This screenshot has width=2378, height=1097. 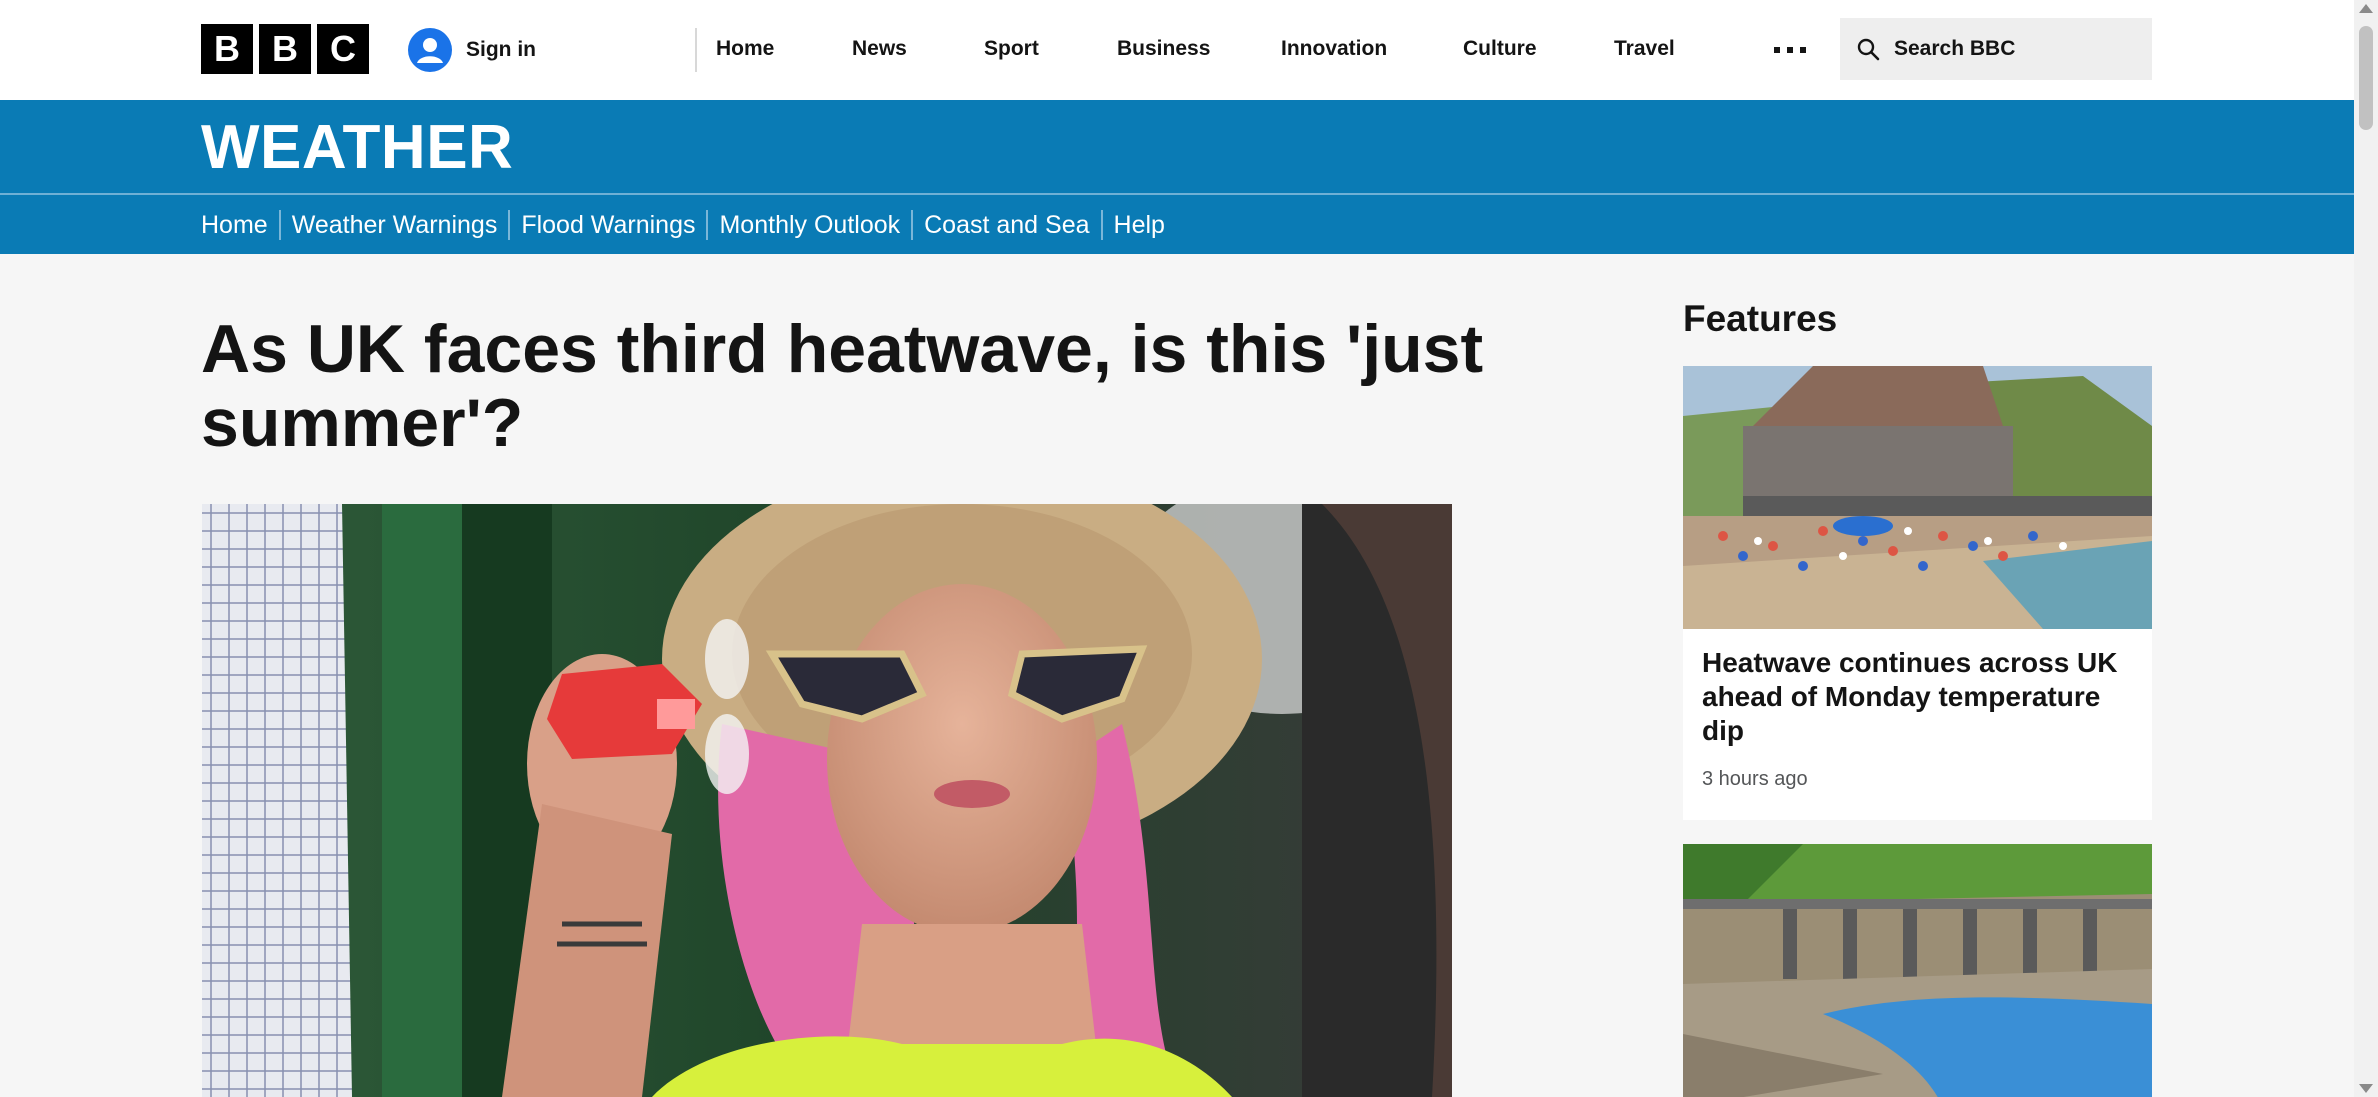 I want to click on feature-card, so click(x=1917, y=970).